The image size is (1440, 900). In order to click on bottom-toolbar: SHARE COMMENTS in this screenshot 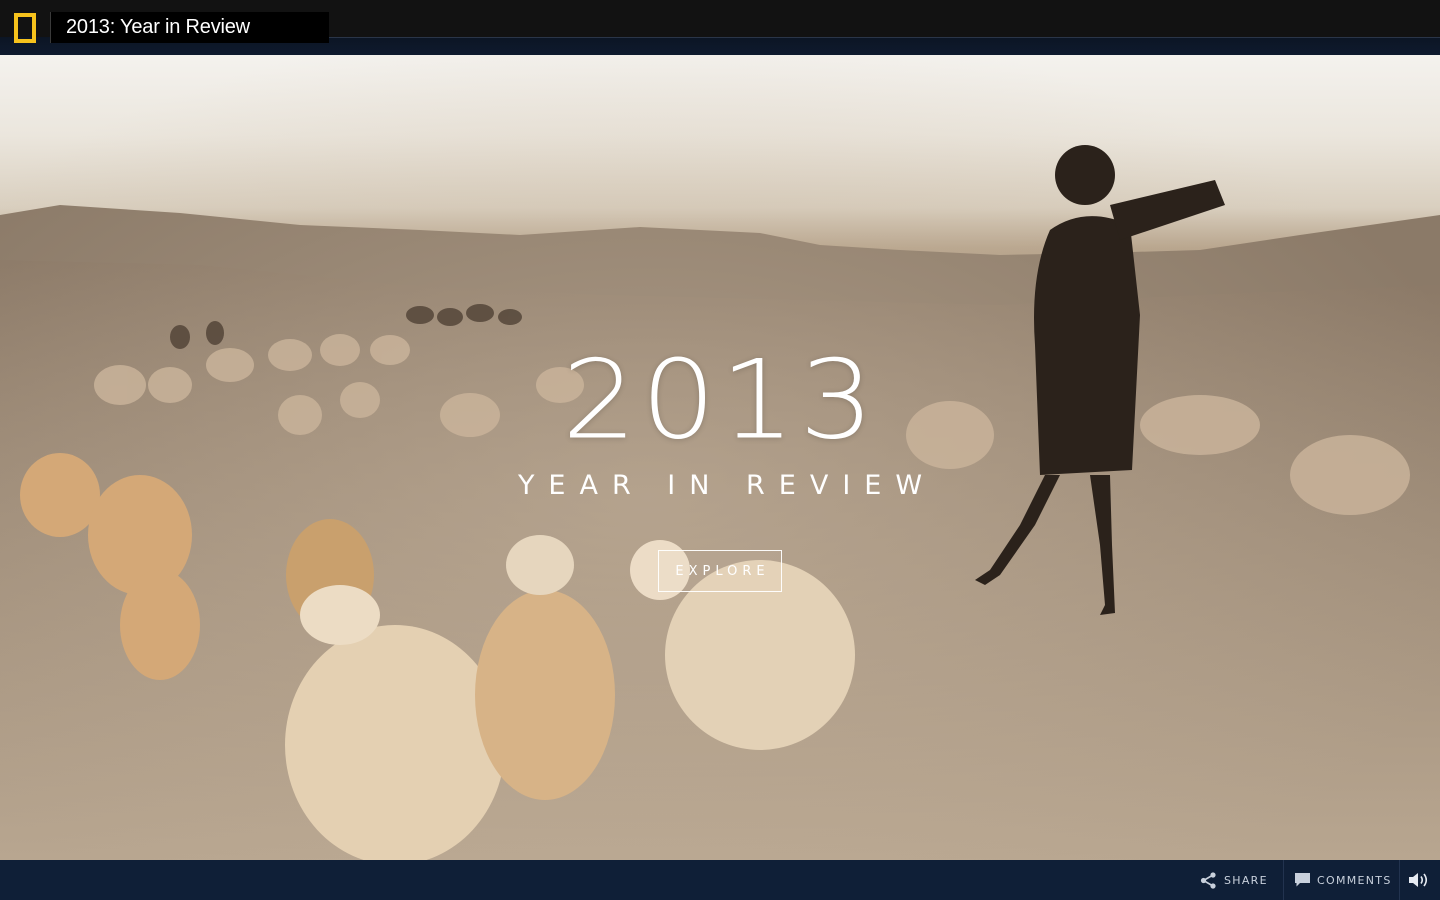, I will do `click(720, 880)`.